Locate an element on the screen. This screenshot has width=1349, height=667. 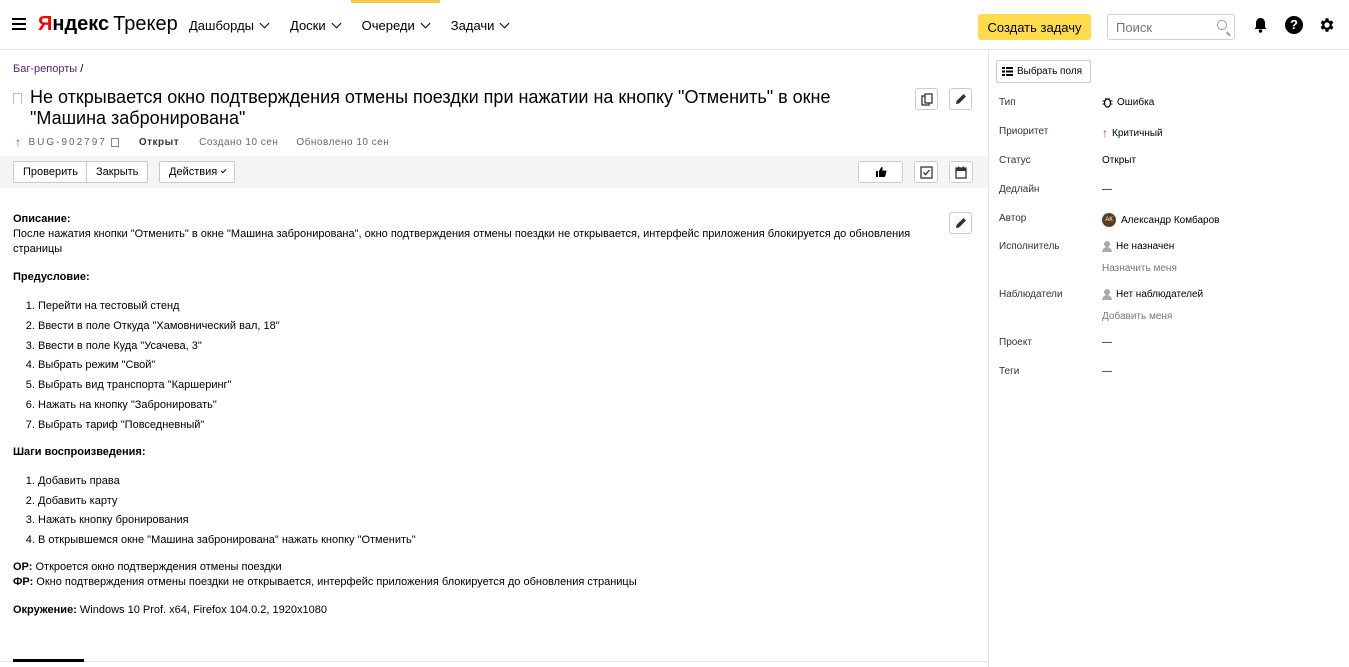
menu-icon is located at coordinates (19, 24).